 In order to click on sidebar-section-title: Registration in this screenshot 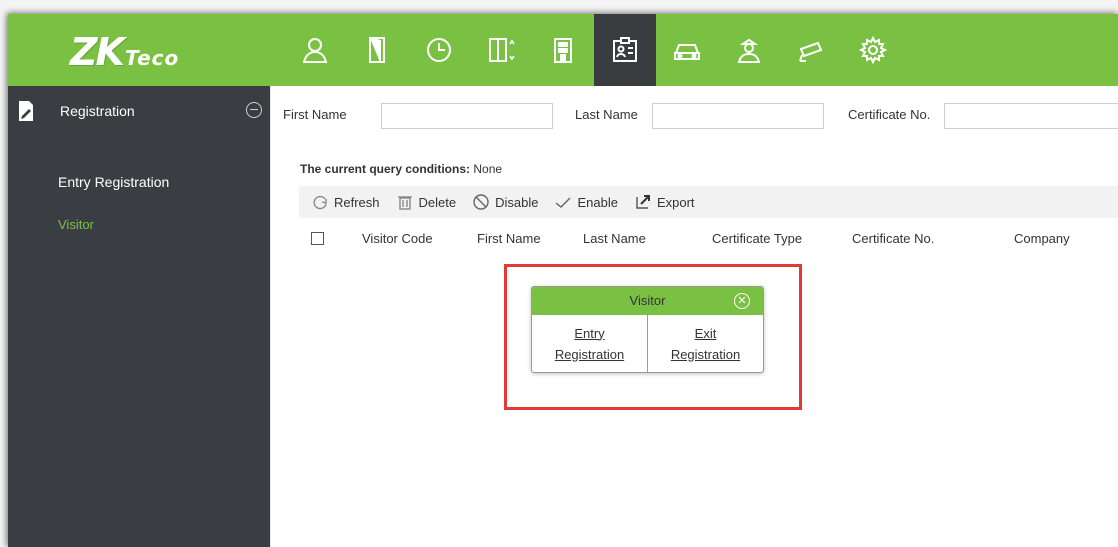, I will do `click(97, 111)`.